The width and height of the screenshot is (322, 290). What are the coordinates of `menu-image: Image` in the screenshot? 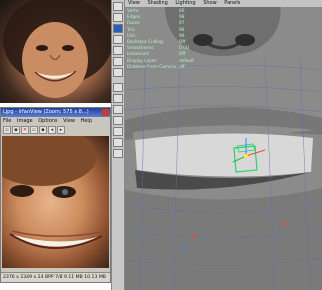 It's located at (25, 121).